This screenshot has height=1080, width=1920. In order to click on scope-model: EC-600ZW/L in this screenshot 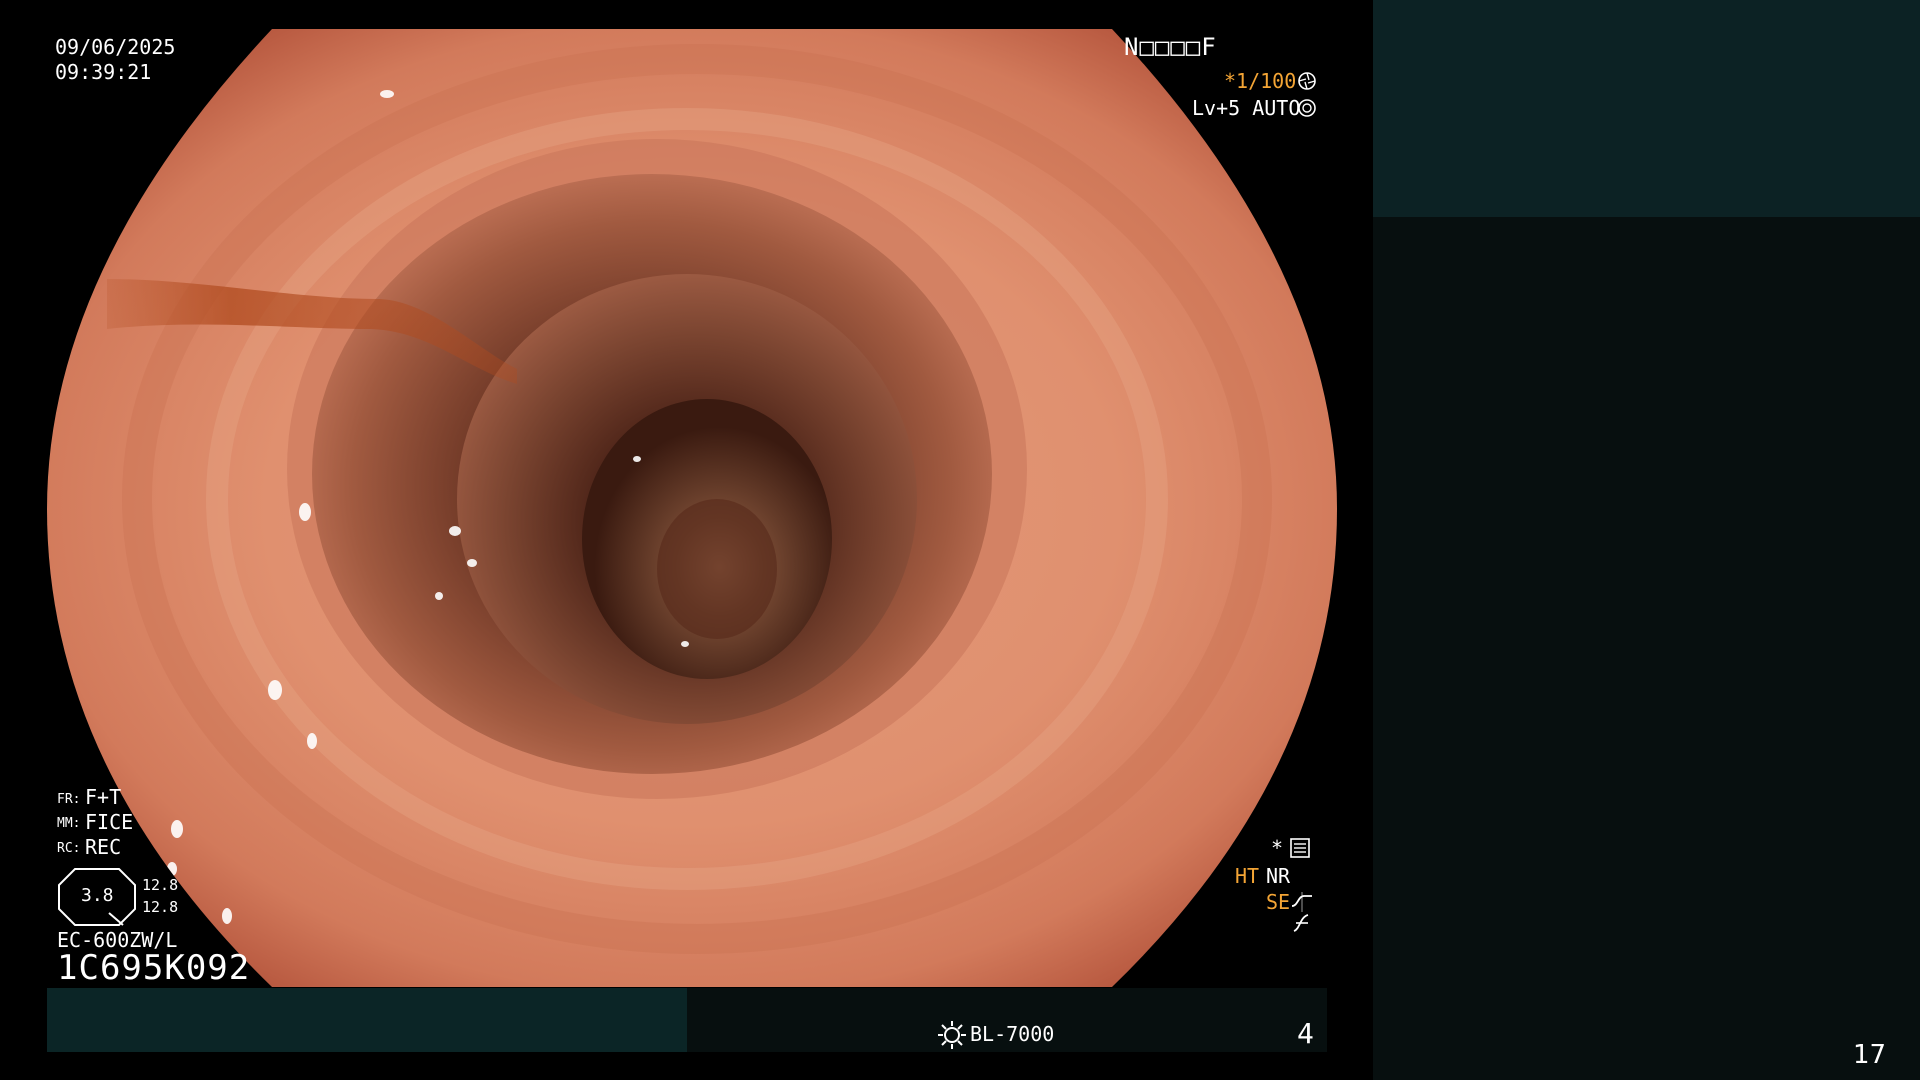, I will do `click(117, 940)`.